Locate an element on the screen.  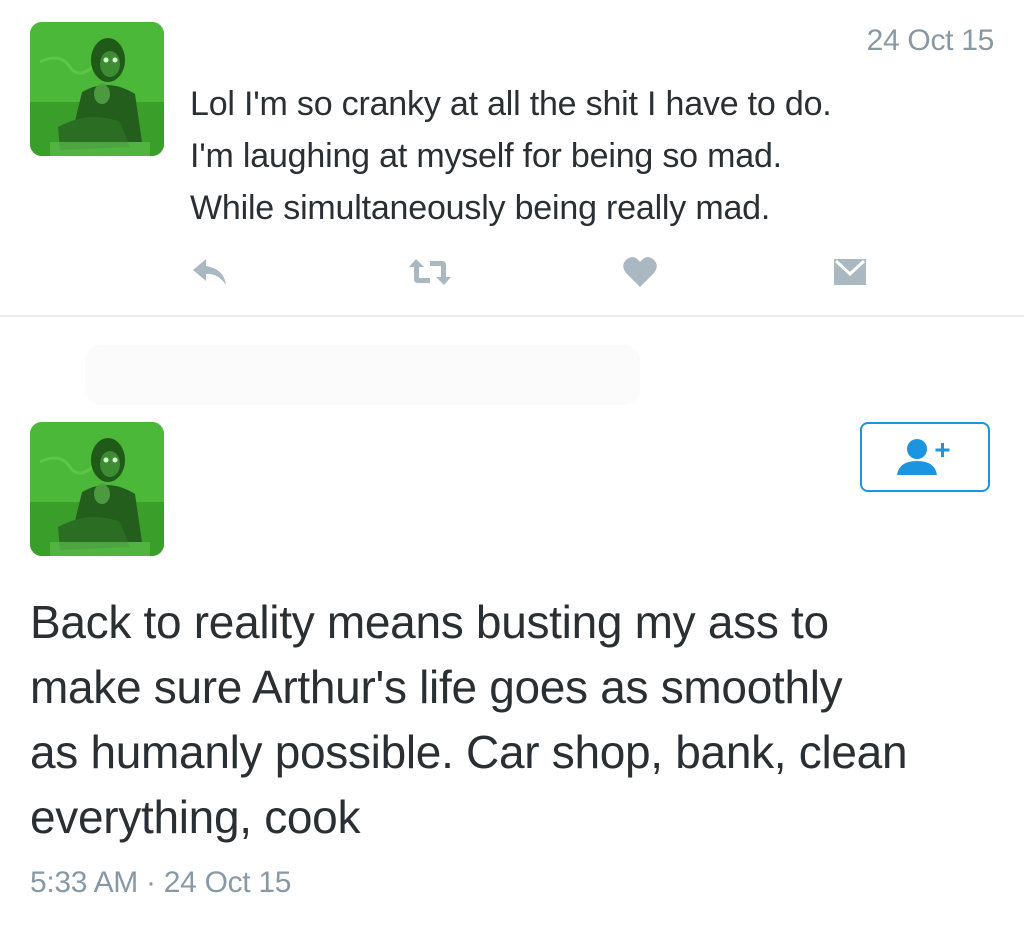
tweet-text-line: everything, cook is located at coordinates (195, 817).